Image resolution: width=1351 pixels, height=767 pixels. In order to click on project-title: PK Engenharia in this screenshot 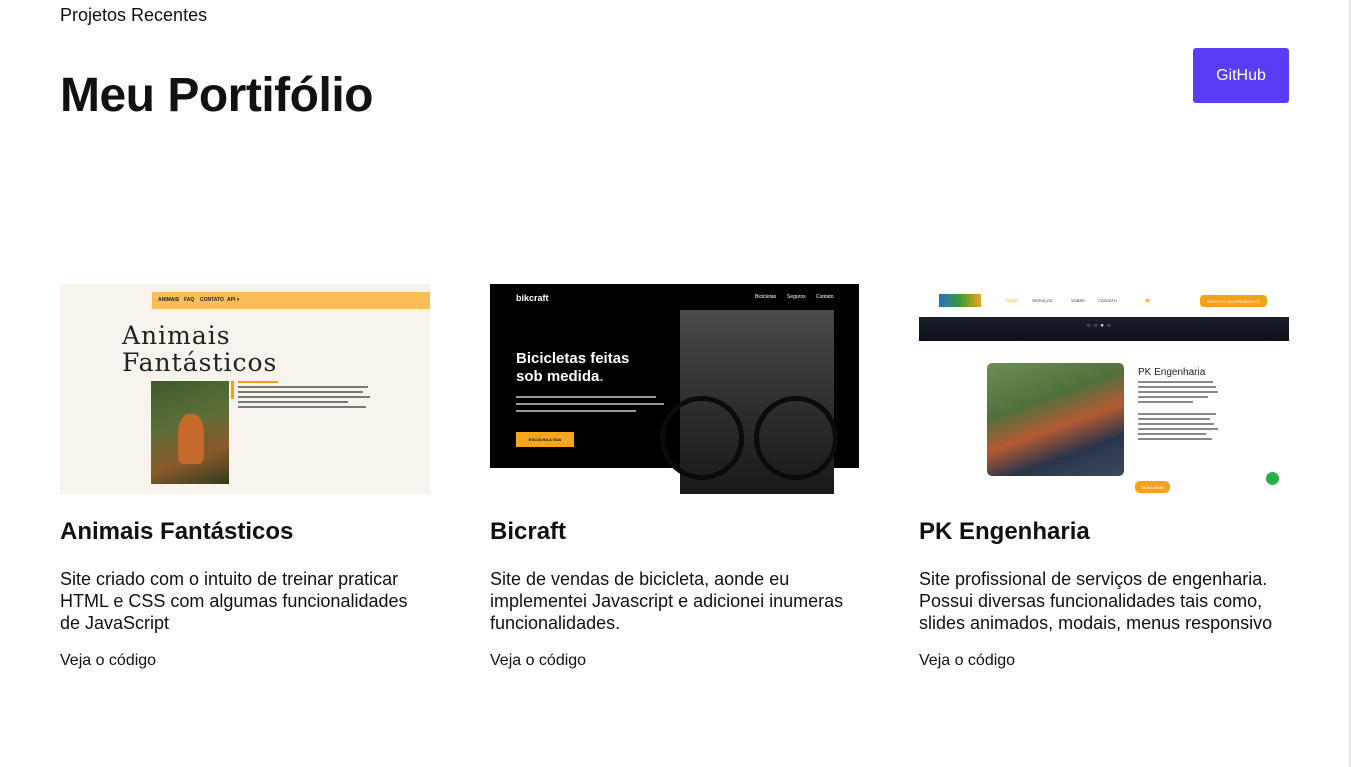, I will do `click(1004, 531)`.